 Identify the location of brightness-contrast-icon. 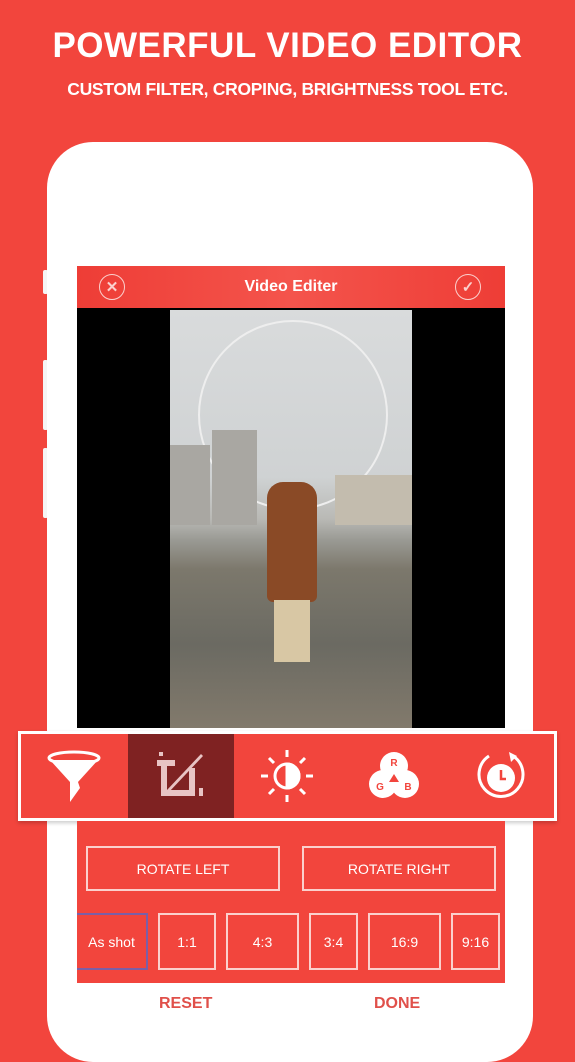
(287, 776).